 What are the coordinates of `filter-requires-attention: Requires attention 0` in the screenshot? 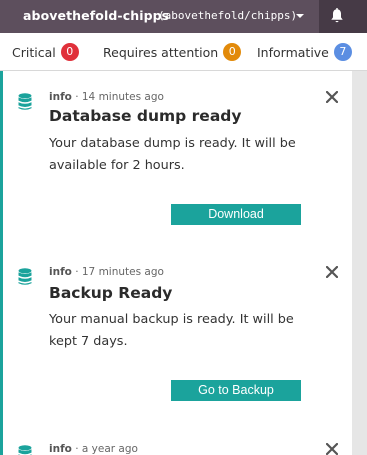 It's located at (172, 52).